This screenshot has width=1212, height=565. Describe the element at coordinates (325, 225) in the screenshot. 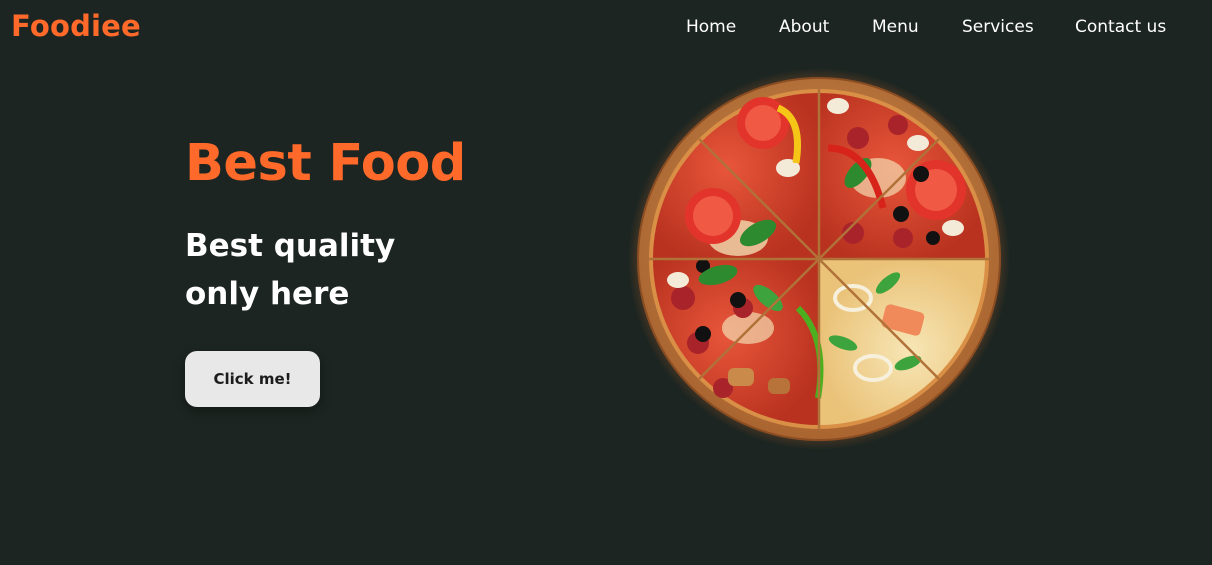

I see `hero-section: Best Food Best quality only here` at that location.